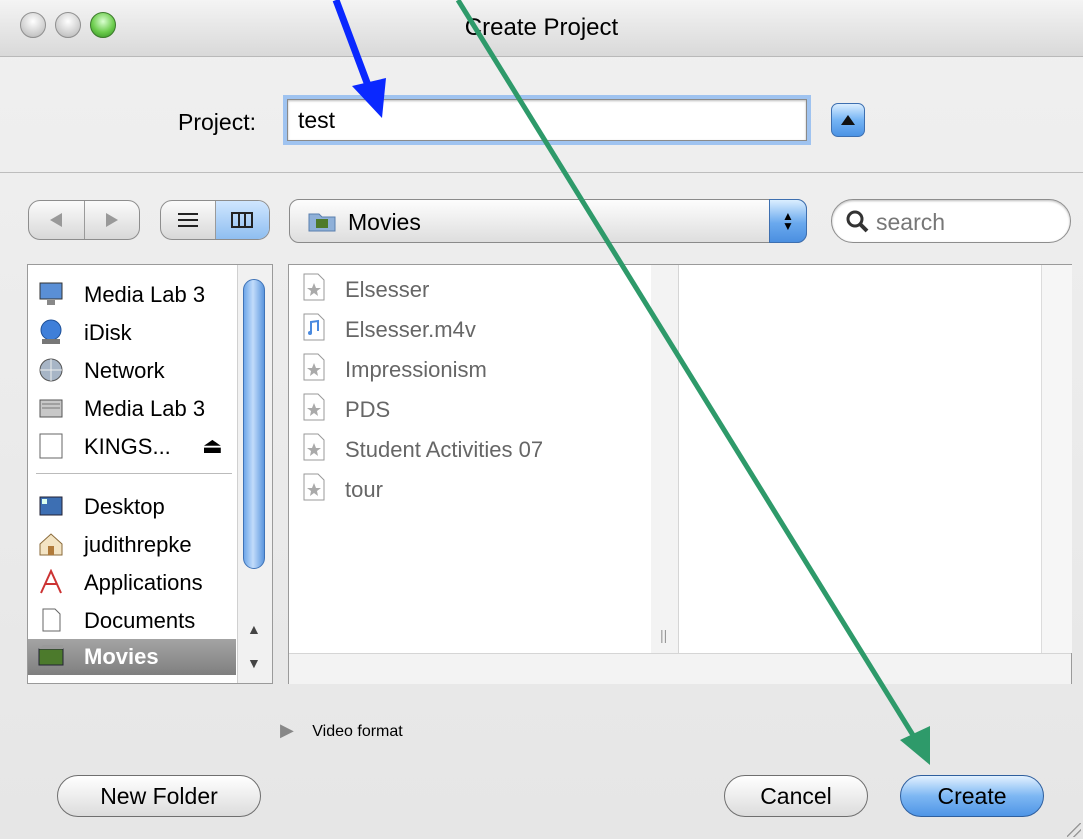 Image resolution: width=1083 pixels, height=839 pixels. Describe the element at coordinates (322, 222) in the screenshot. I see `folder-icon` at that location.